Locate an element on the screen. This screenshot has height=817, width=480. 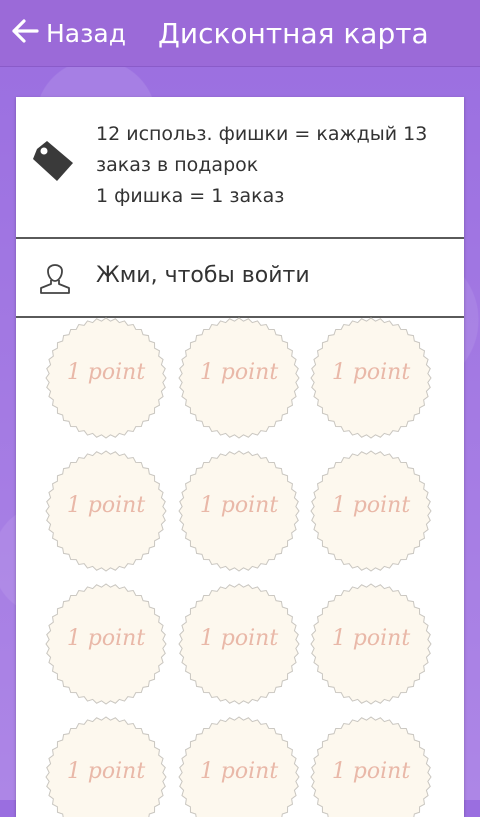
header-bar: Назад Дисконтная карта is located at coordinates (240, 33).